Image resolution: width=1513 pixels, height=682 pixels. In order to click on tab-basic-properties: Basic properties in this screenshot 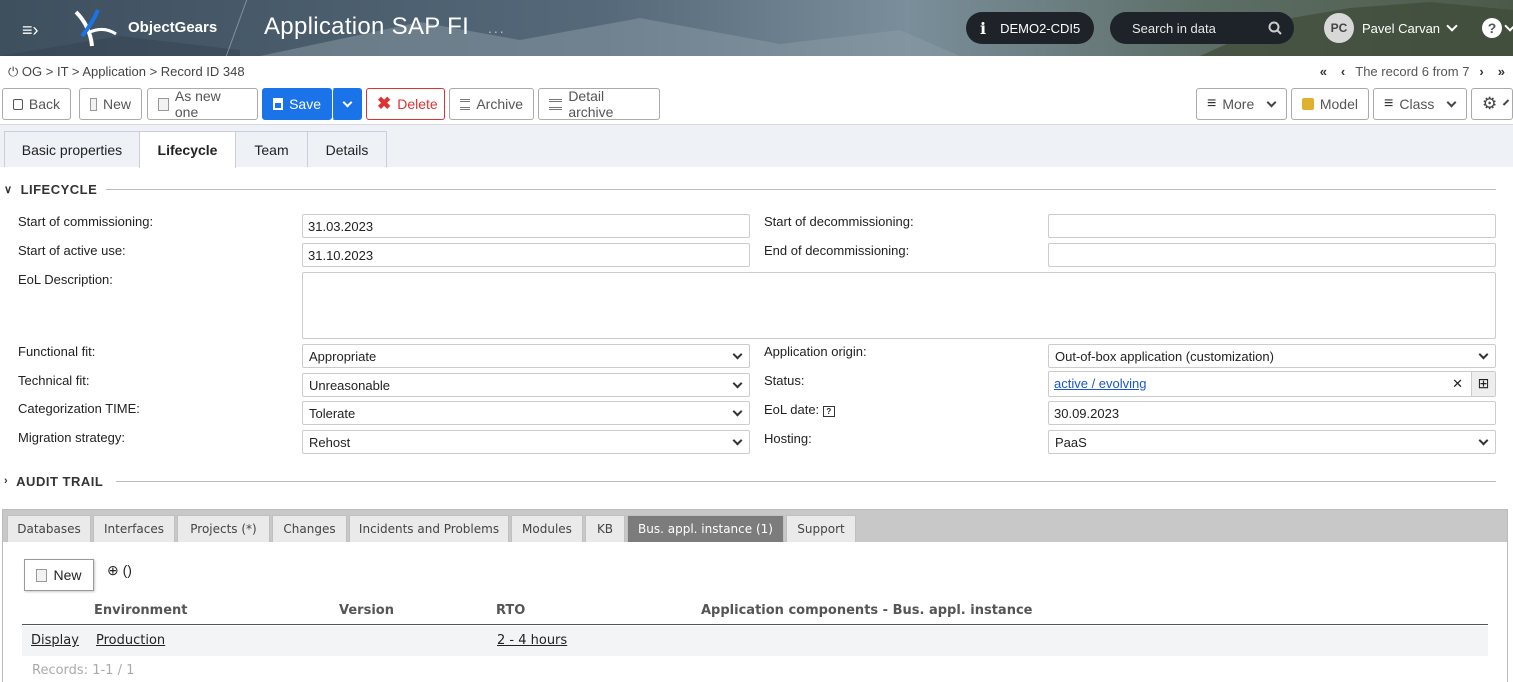, I will do `click(72, 149)`.